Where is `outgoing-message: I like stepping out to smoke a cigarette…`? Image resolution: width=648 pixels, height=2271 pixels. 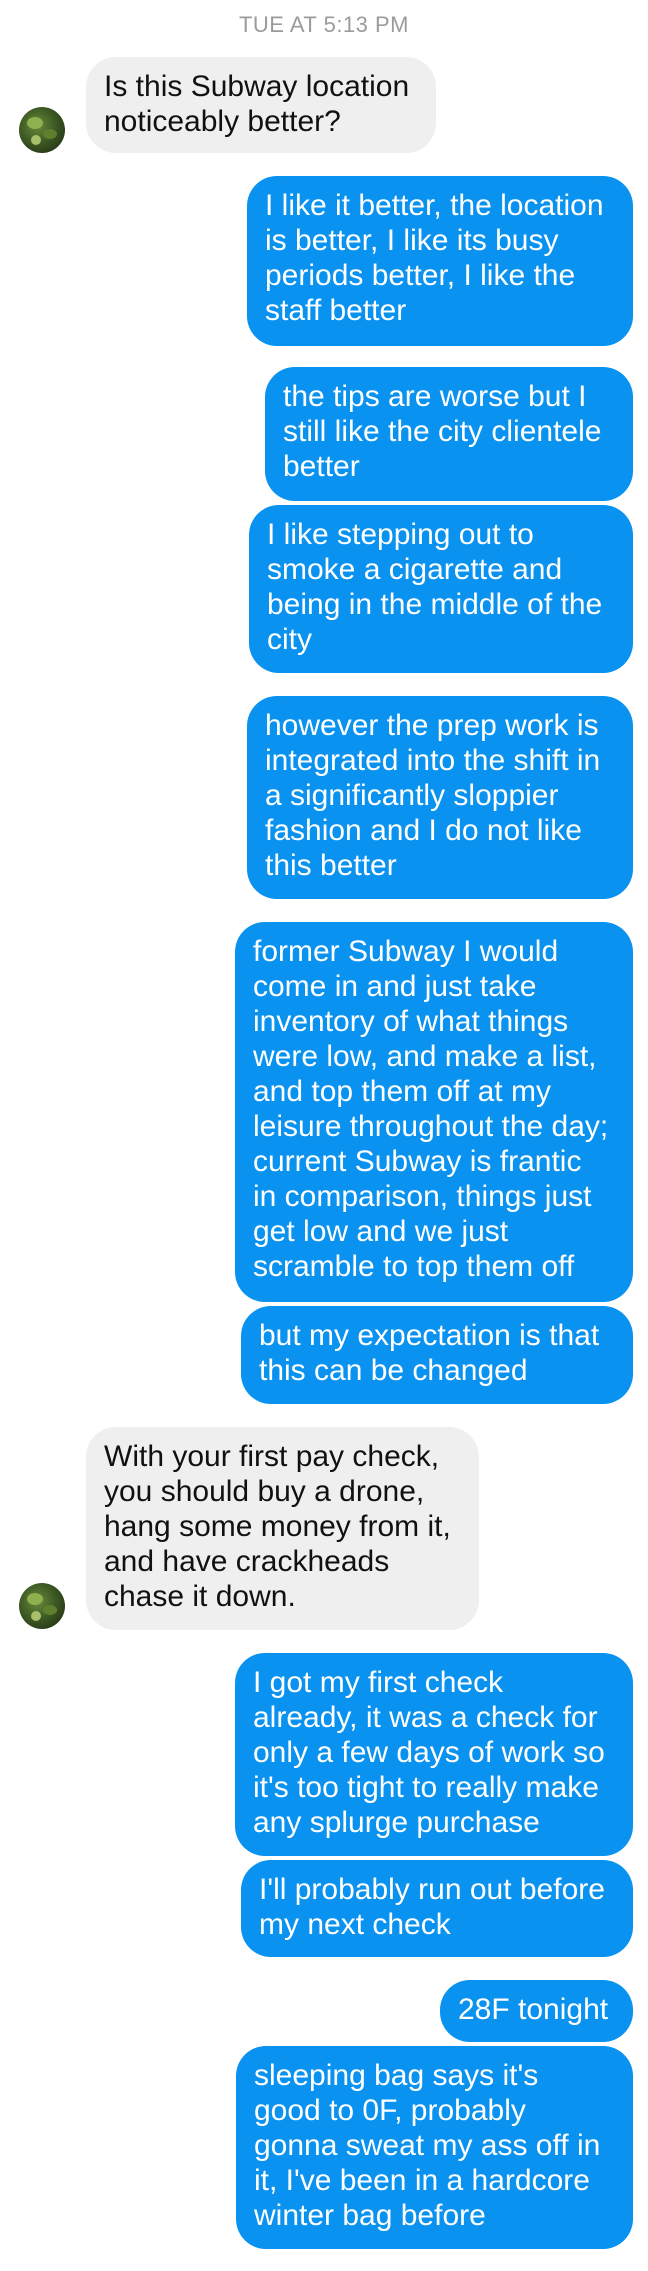
outgoing-message: I like stepping out to smoke a cigarette… is located at coordinates (441, 589).